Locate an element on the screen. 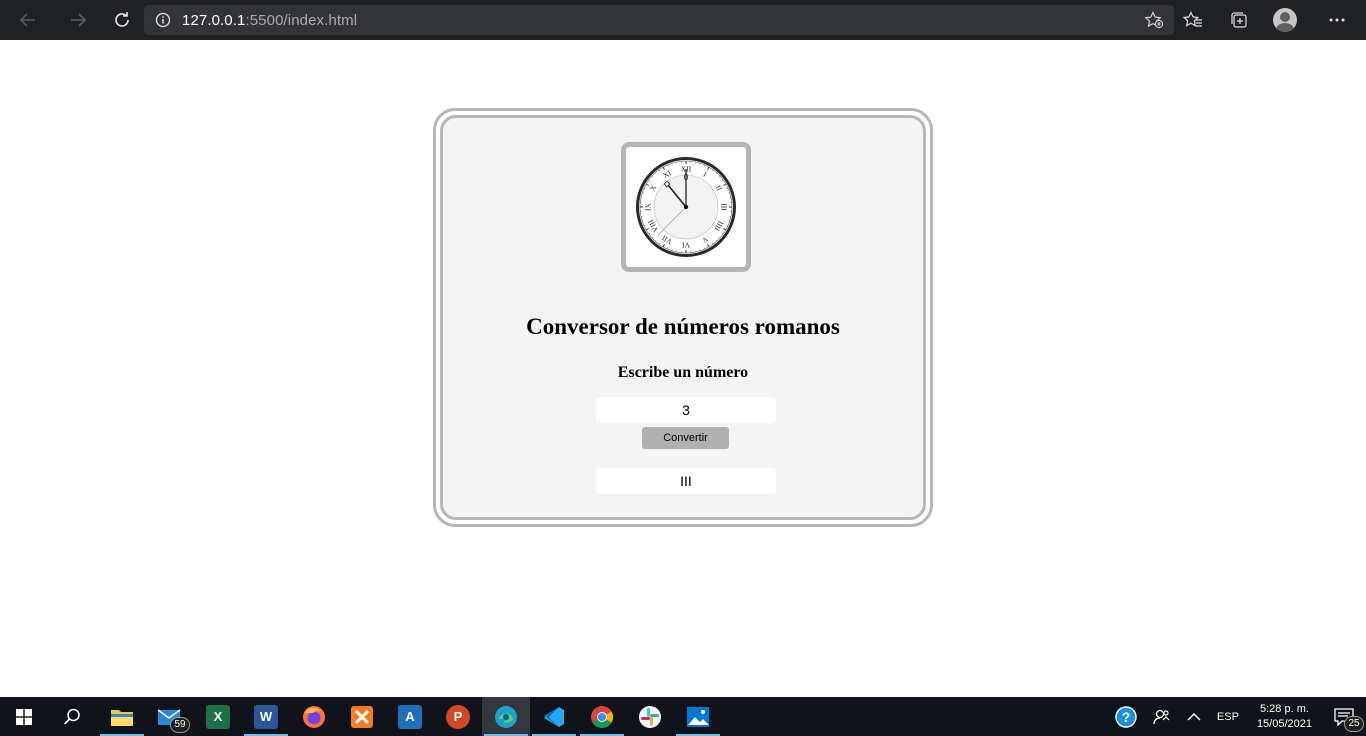  tray-clock: 5:28 p. m. 15/05/2021 is located at coordinates (1284, 716).